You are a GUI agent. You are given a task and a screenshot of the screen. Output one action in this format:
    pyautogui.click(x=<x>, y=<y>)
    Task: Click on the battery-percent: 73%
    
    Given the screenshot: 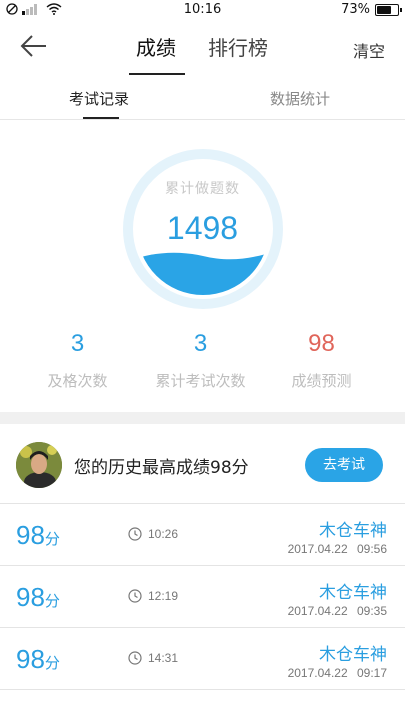 What is the action you would take?
    pyautogui.click(x=355, y=9)
    